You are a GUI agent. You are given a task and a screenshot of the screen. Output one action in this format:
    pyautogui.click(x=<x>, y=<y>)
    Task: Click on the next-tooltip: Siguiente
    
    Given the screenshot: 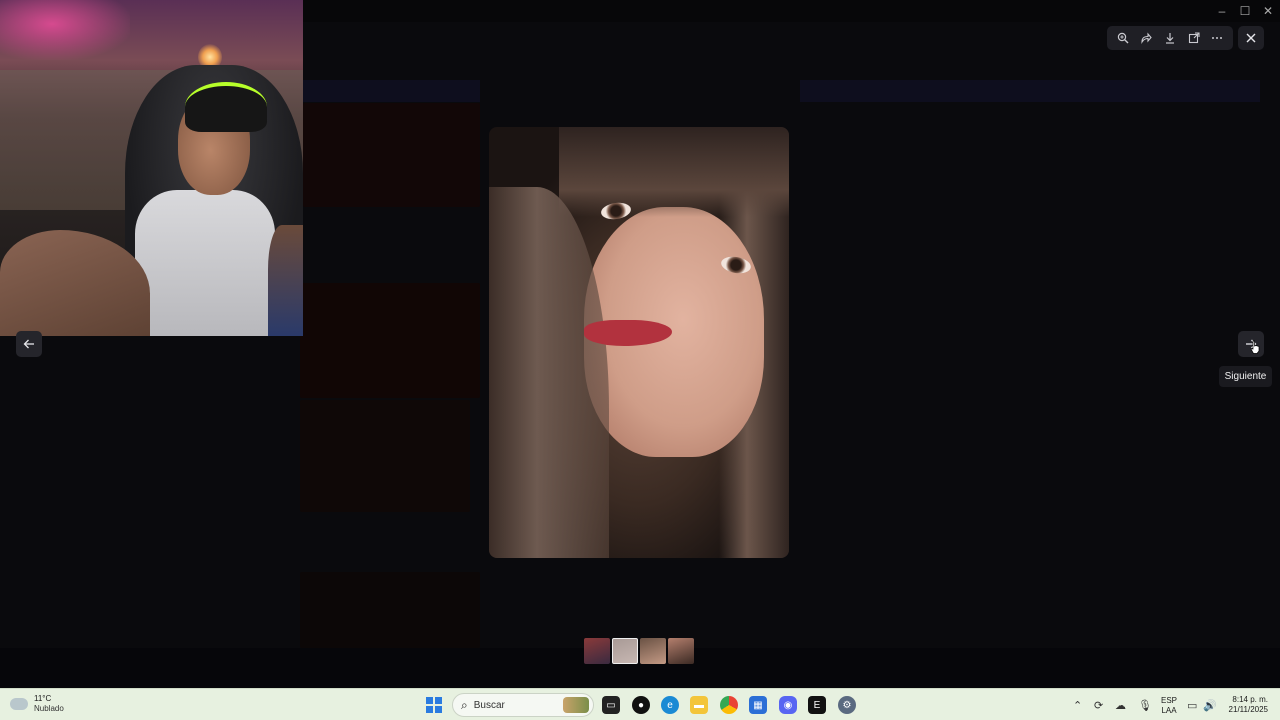 What is the action you would take?
    pyautogui.click(x=1245, y=376)
    